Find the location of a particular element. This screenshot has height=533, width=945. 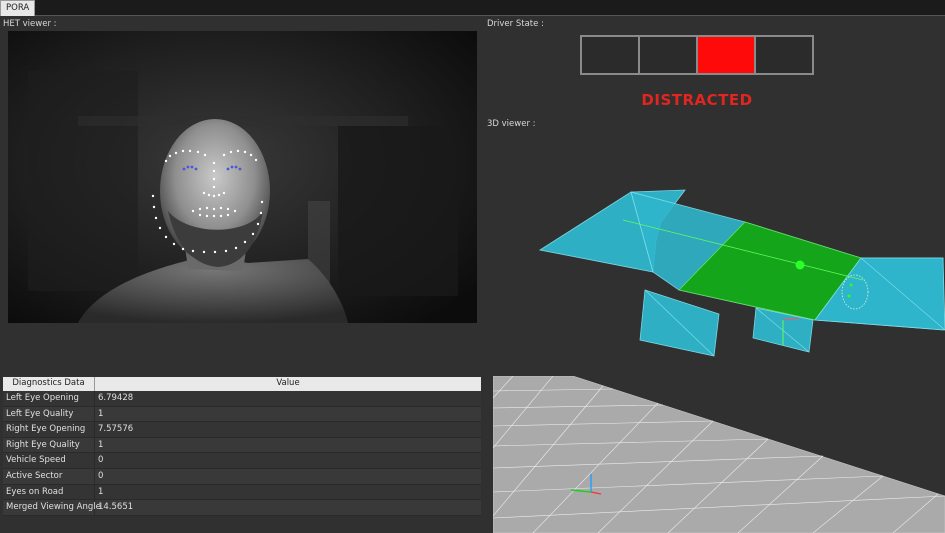

row-name: Merged Viewing Angle is located at coordinates (52, 507).